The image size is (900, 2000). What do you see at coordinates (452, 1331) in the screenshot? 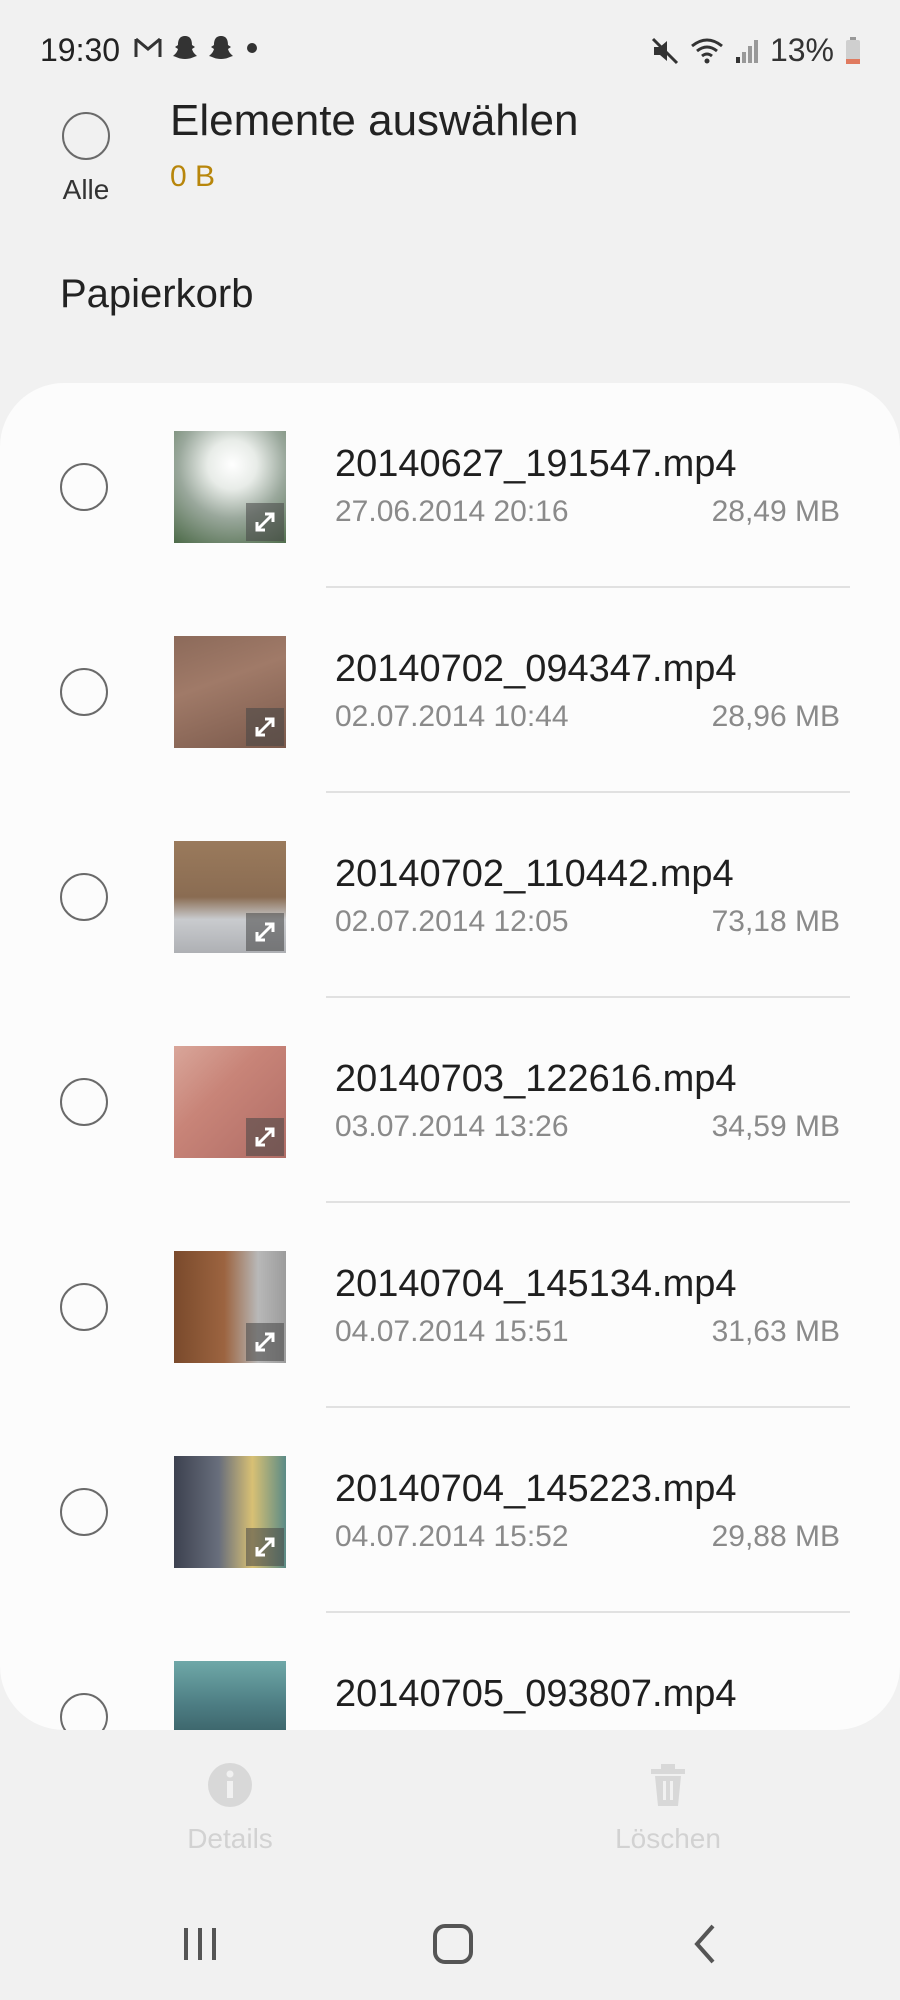
I see `file-date: 04.07.2014 15:51` at bounding box center [452, 1331].